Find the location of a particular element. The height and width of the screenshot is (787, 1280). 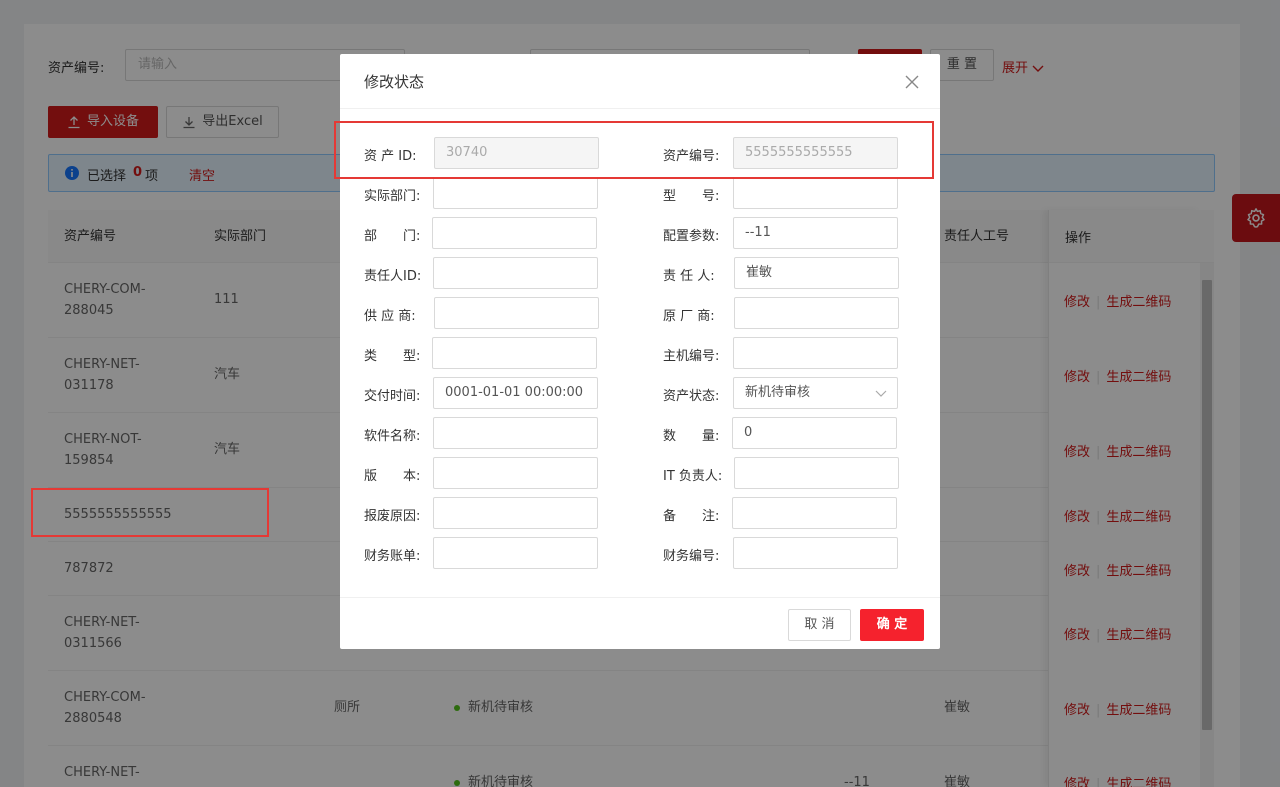

close-icon is located at coordinates (912, 82).